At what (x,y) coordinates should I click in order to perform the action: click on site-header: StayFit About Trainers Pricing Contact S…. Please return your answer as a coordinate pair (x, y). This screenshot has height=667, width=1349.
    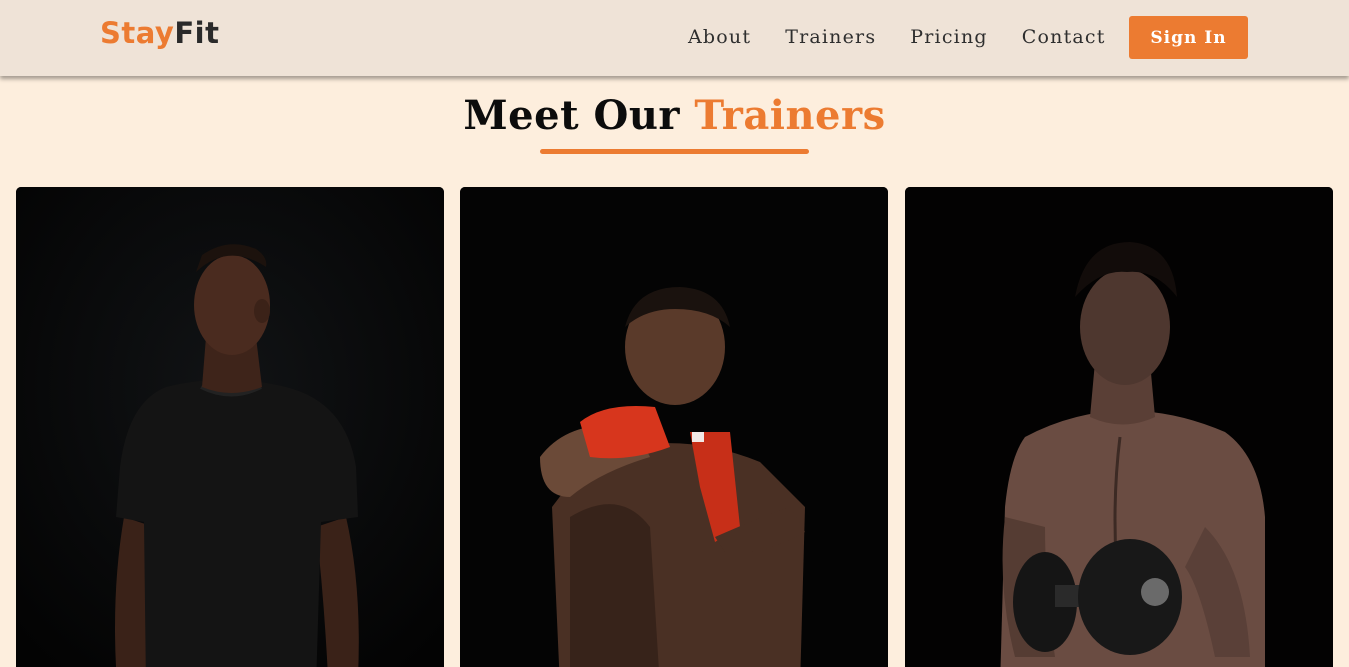
    Looking at the image, I should click on (674, 38).